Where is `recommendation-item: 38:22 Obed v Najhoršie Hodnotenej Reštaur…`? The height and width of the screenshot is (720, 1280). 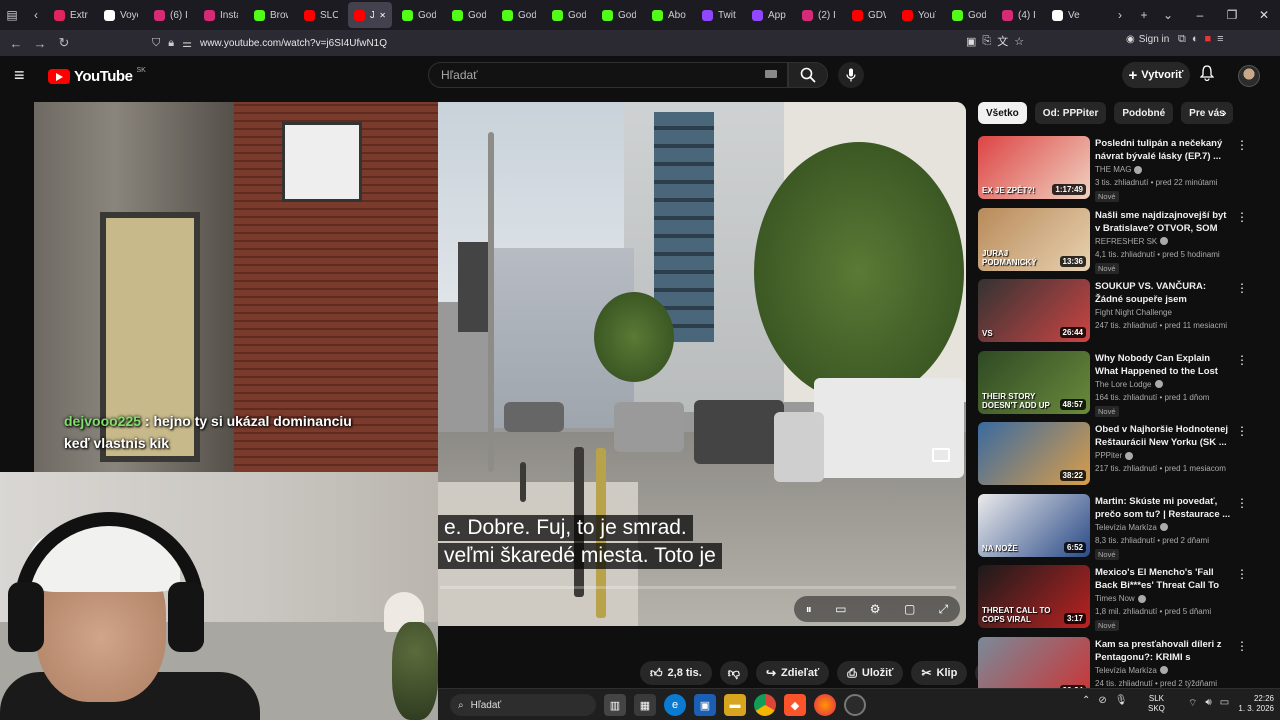 recommendation-item: 38:22 Obed v Najhoršie Hodnotenej Reštaur… is located at coordinates (1123, 458).